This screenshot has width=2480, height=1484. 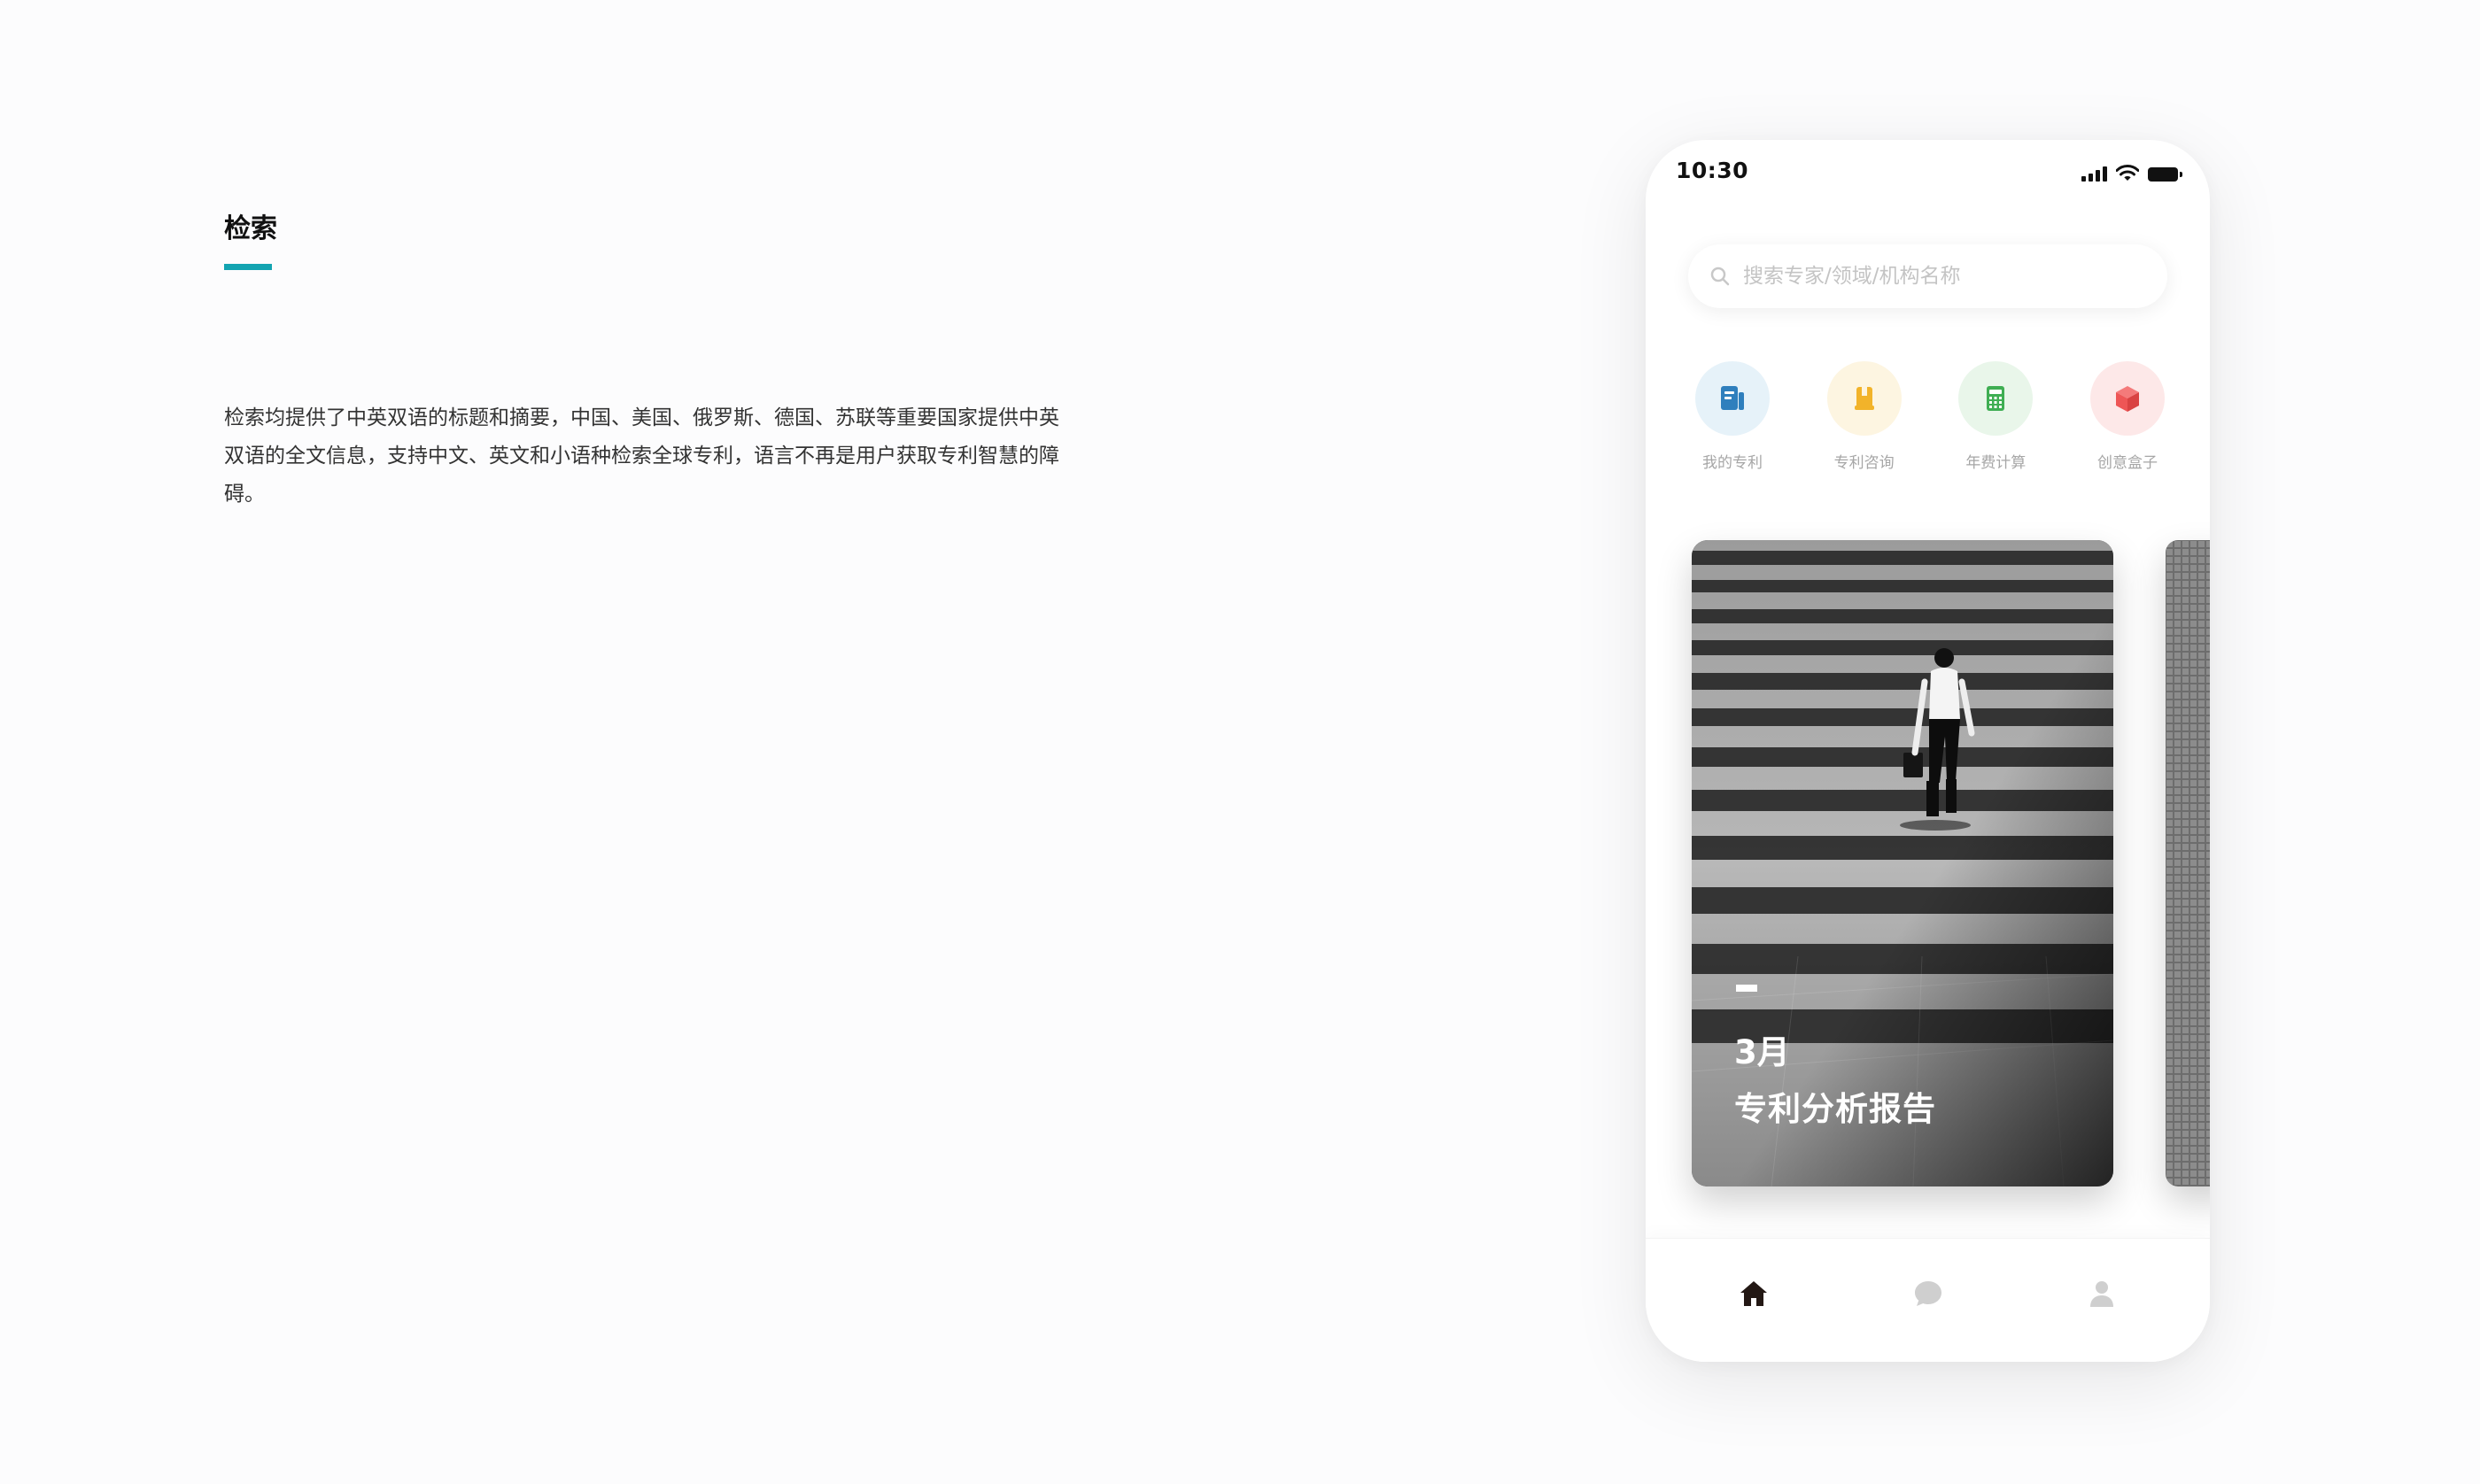 I want to click on status-bar: 10:30, so click(x=1928, y=175).